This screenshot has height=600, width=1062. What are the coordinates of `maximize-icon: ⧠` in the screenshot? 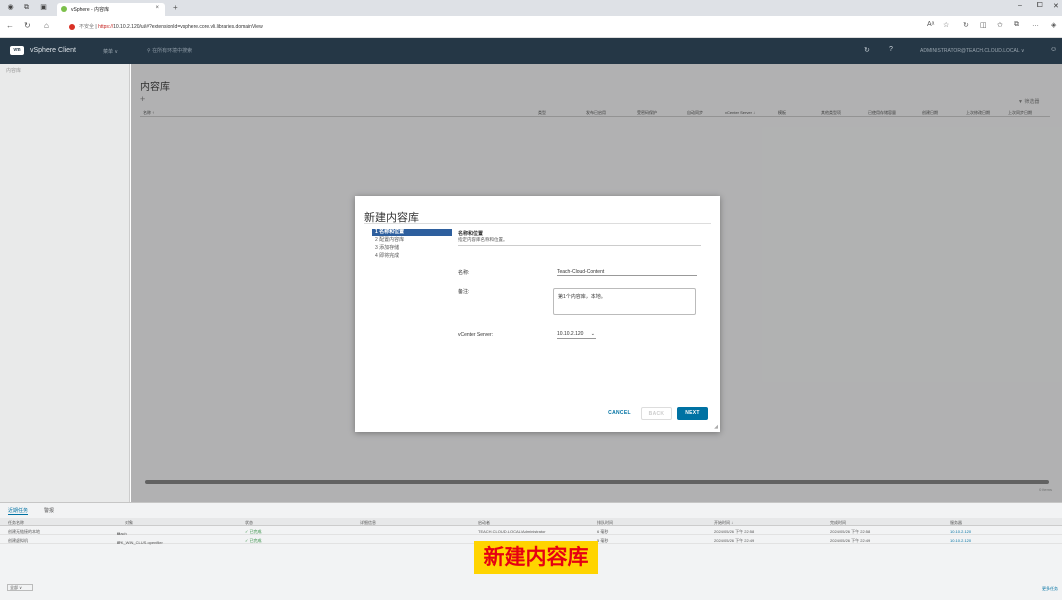 It's located at (1040, 6).